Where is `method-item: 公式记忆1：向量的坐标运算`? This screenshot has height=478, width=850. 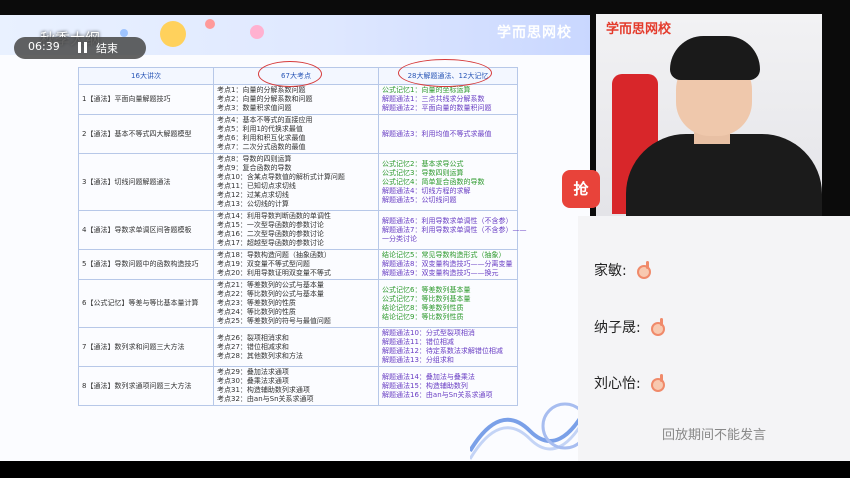 method-item: 公式记忆1：向量的坐标运算 is located at coordinates (426, 90).